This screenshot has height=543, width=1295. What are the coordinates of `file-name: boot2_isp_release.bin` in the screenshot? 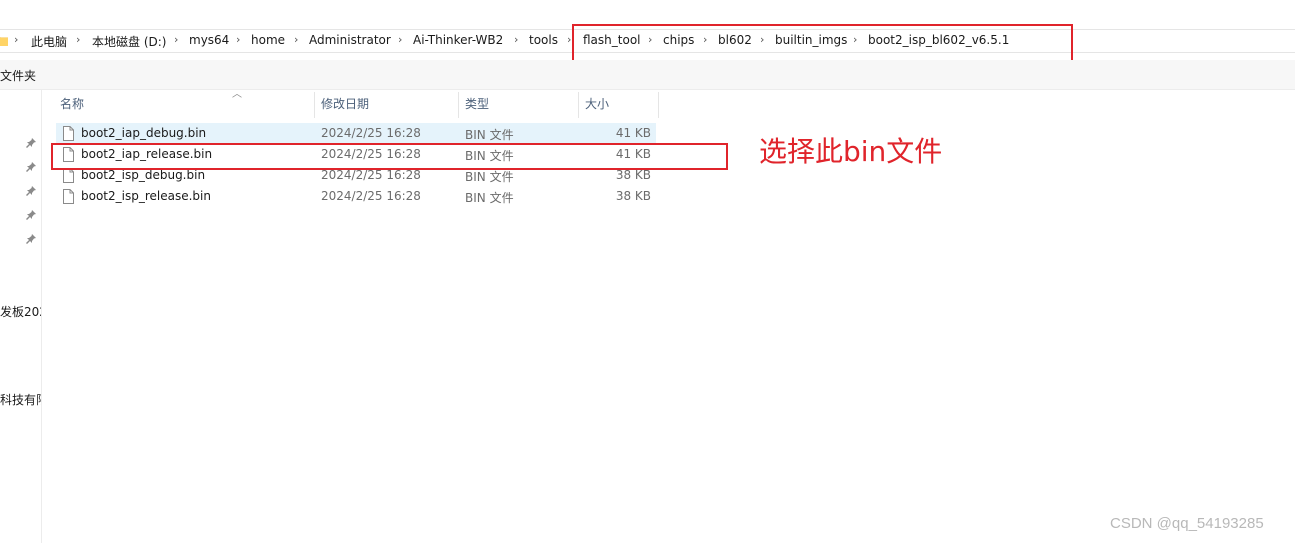 It's located at (146, 196).